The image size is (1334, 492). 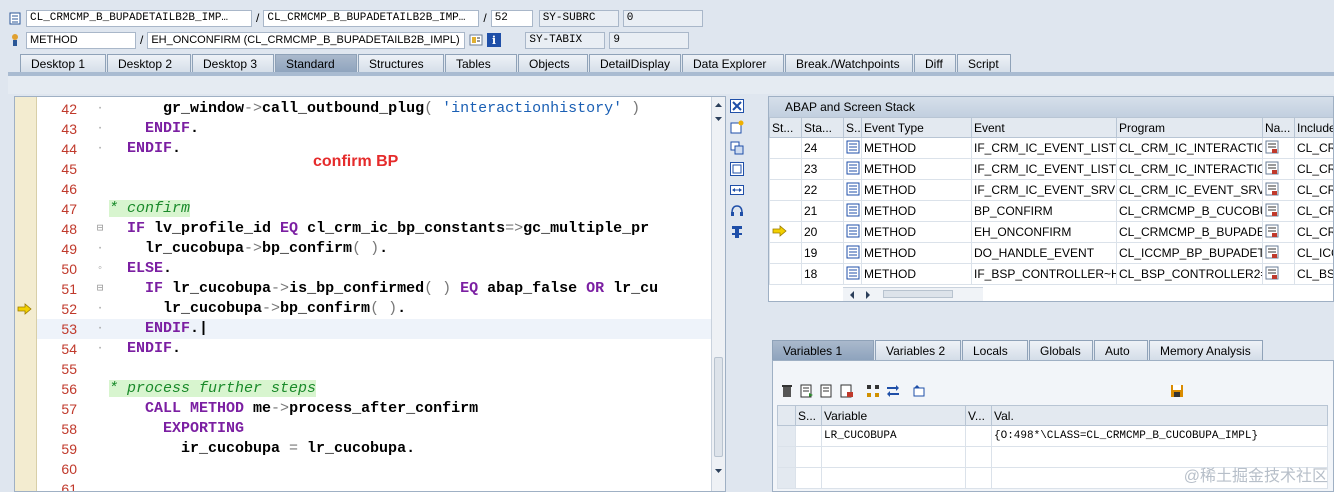 What do you see at coordinates (823, 350) in the screenshot?
I see `tab-variables-1: Variables 1` at bounding box center [823, 350].